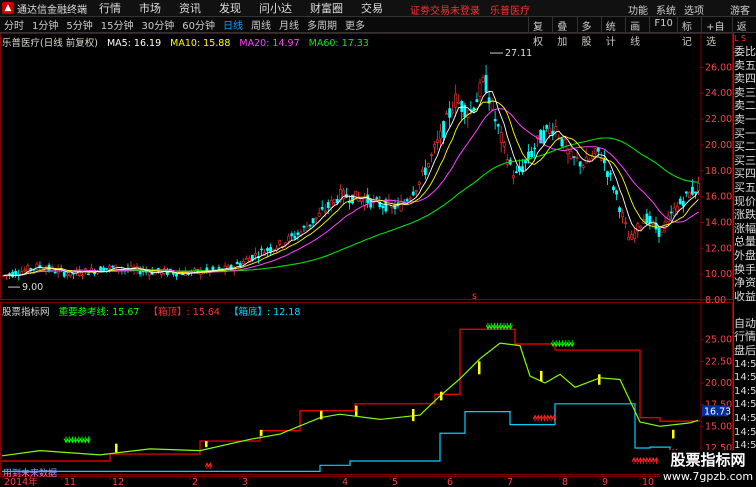 This screenshot has width=756, height=487. I want to click on side-item: 涨跌, so click(745, 215).